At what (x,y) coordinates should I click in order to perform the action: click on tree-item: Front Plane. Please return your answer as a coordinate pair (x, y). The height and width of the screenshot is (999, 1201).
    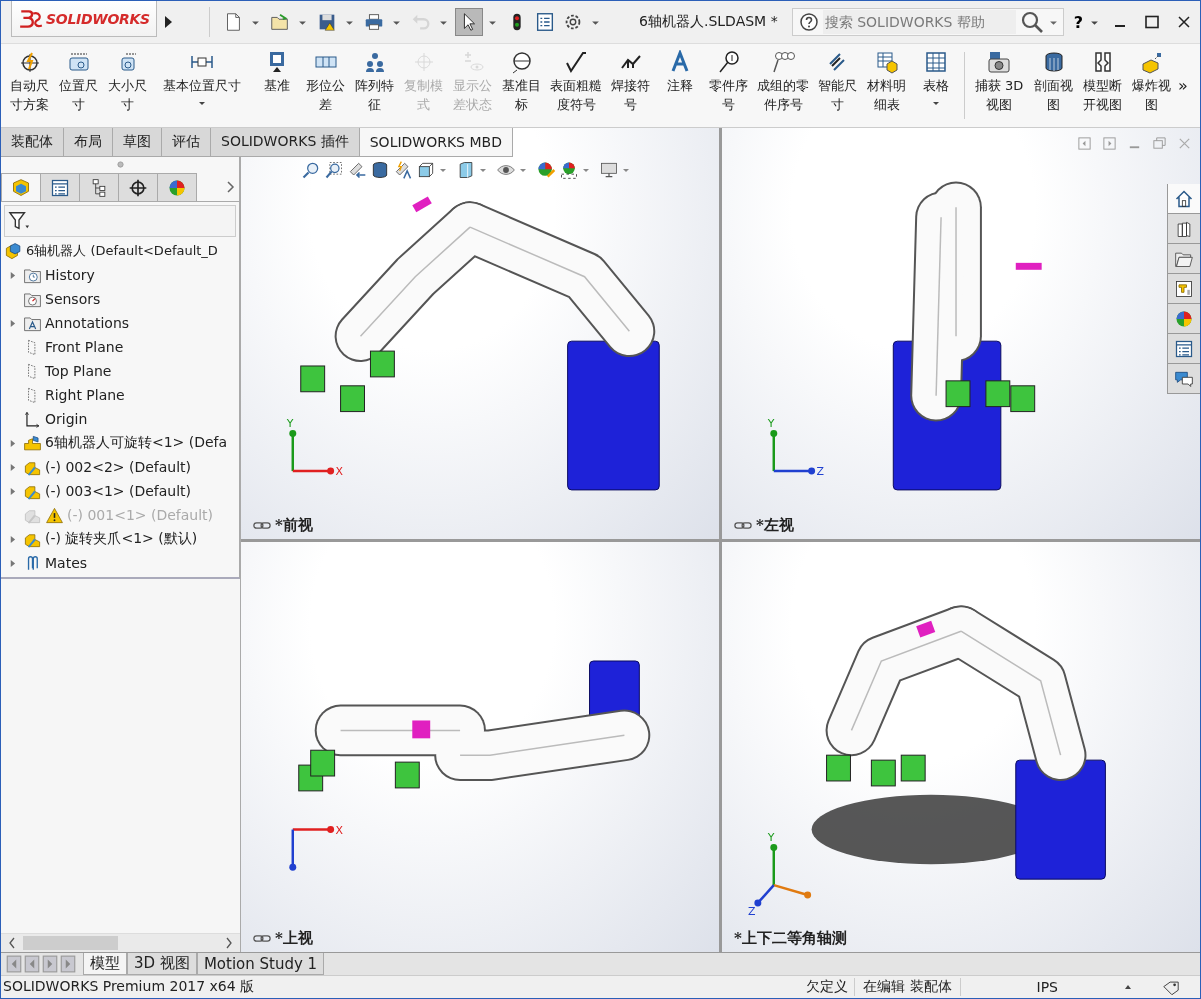
    Looking at the image, I should click on (84, 347).